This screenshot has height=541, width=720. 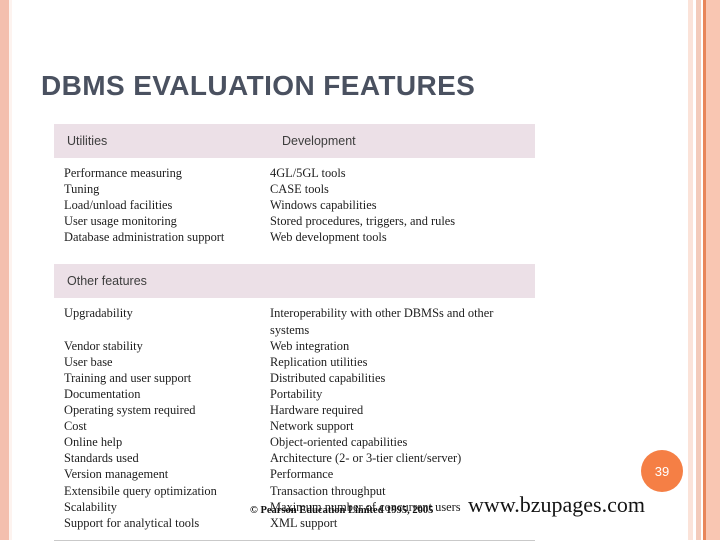 What do you see at coordinates (317, 410) in the screenshot?
I see `table-cell: Hardware required` at bounding box center [317, 410].